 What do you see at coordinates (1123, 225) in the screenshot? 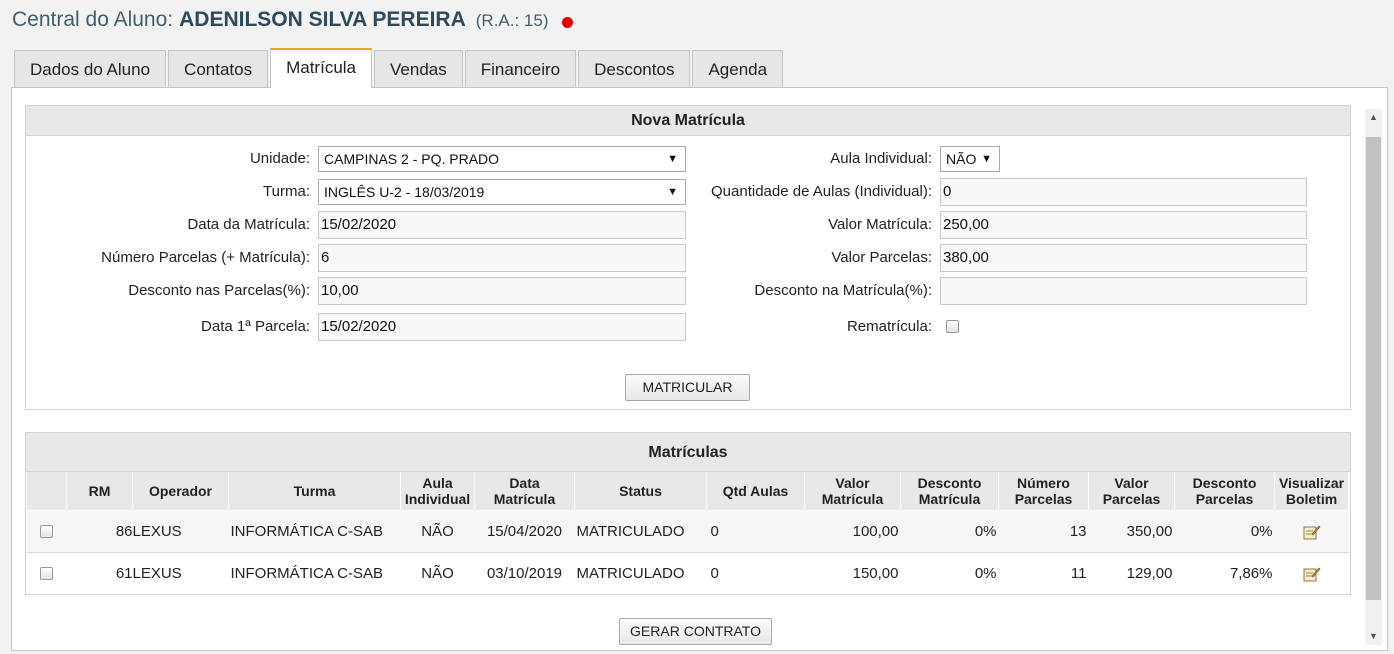
I see `valor-matricula-input: 250,00` at bounding box center [1123, 225].